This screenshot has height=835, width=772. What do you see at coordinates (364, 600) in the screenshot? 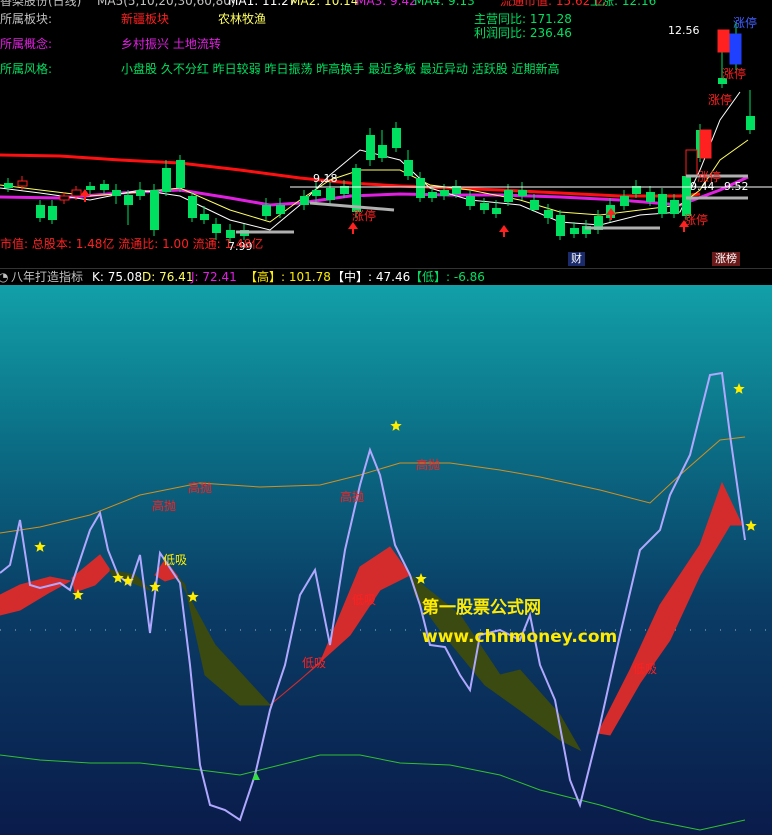
I see `buy-signal-2: 低吸` at bounding box center [364, 600].